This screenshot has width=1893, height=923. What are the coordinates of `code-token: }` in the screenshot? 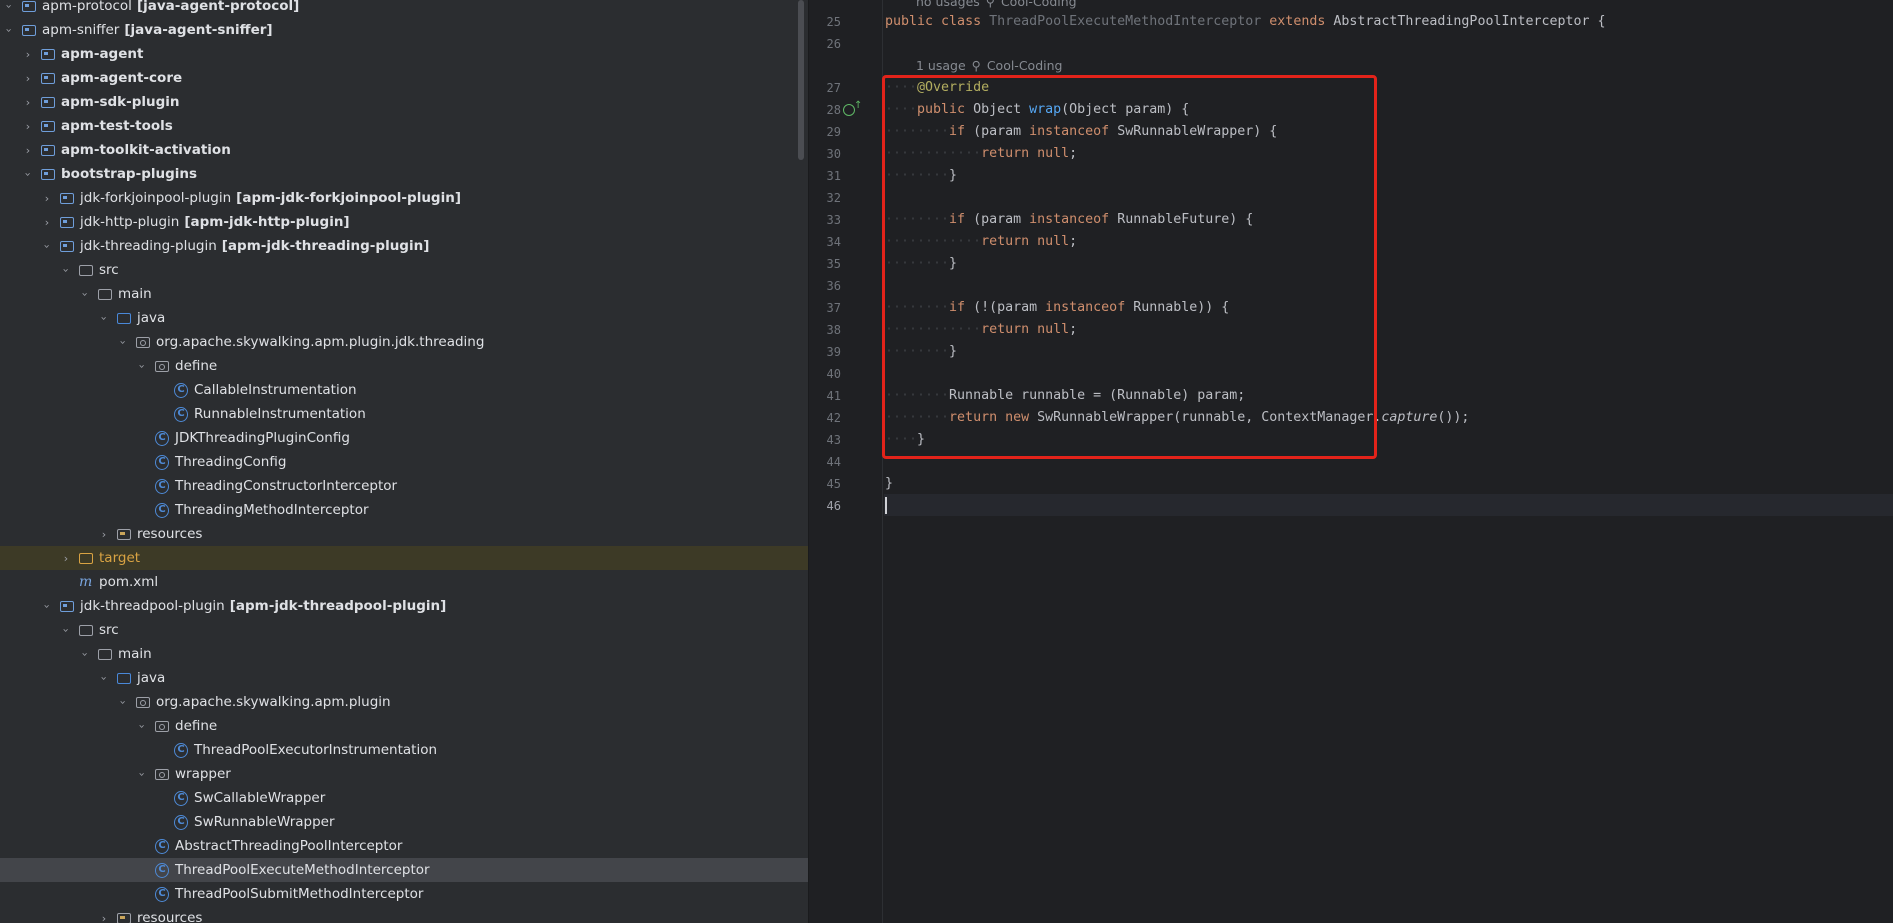 It's located at (889, 483).